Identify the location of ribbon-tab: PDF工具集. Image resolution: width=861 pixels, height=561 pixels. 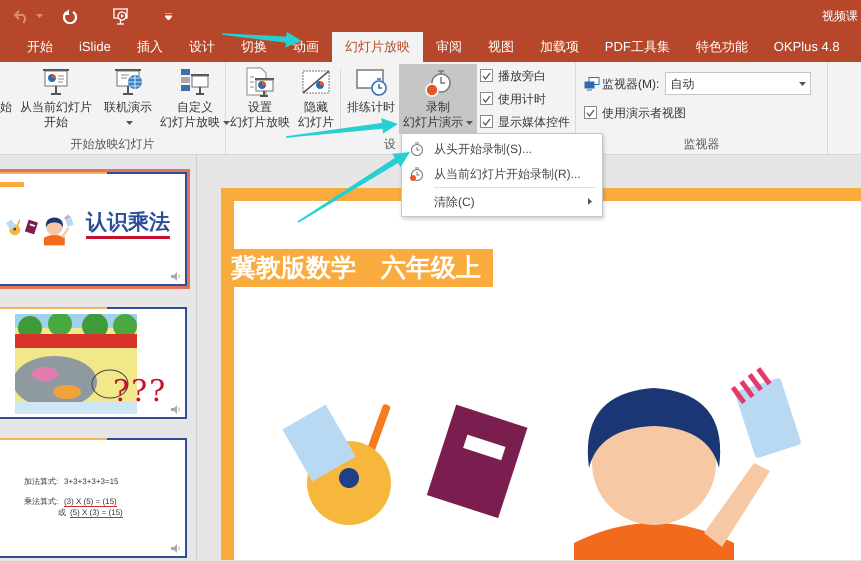
(637, 47).